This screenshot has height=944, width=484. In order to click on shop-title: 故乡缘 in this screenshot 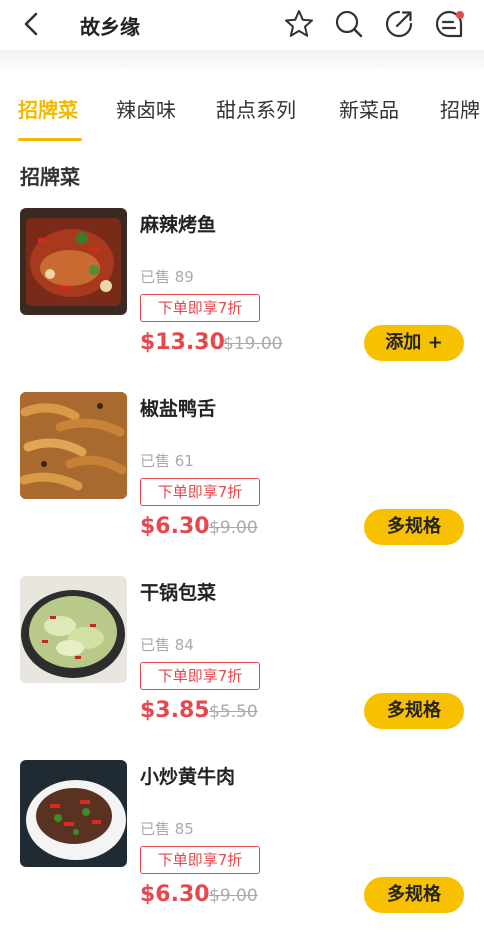, I will do `click(110, 27)`.